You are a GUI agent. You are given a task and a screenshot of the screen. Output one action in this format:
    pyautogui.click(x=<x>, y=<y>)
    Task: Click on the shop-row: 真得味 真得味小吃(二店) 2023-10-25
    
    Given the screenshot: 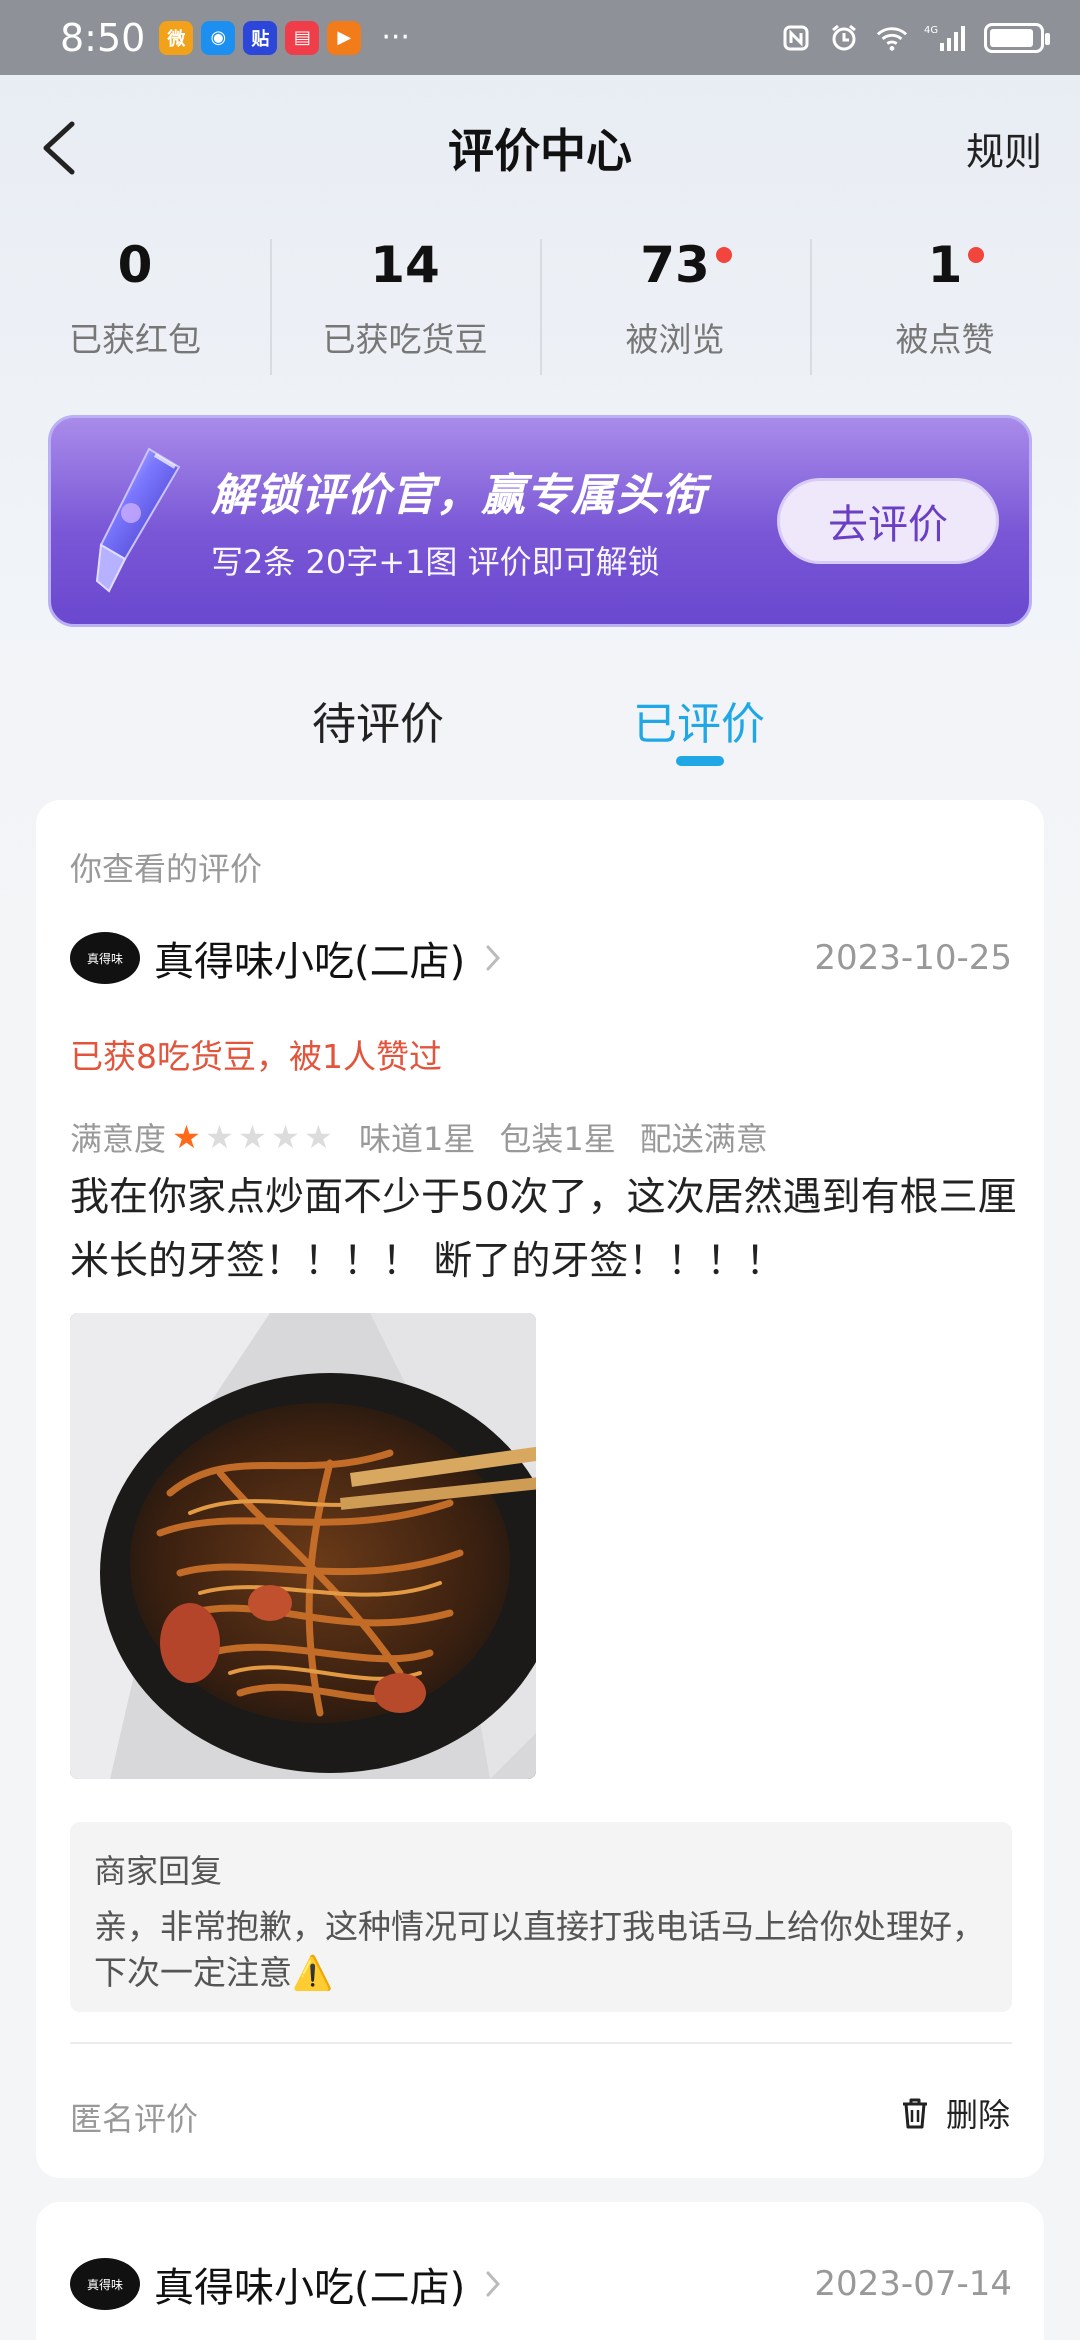 What is the action you would take?
    pyautogui.click(x=541, y=958)
    